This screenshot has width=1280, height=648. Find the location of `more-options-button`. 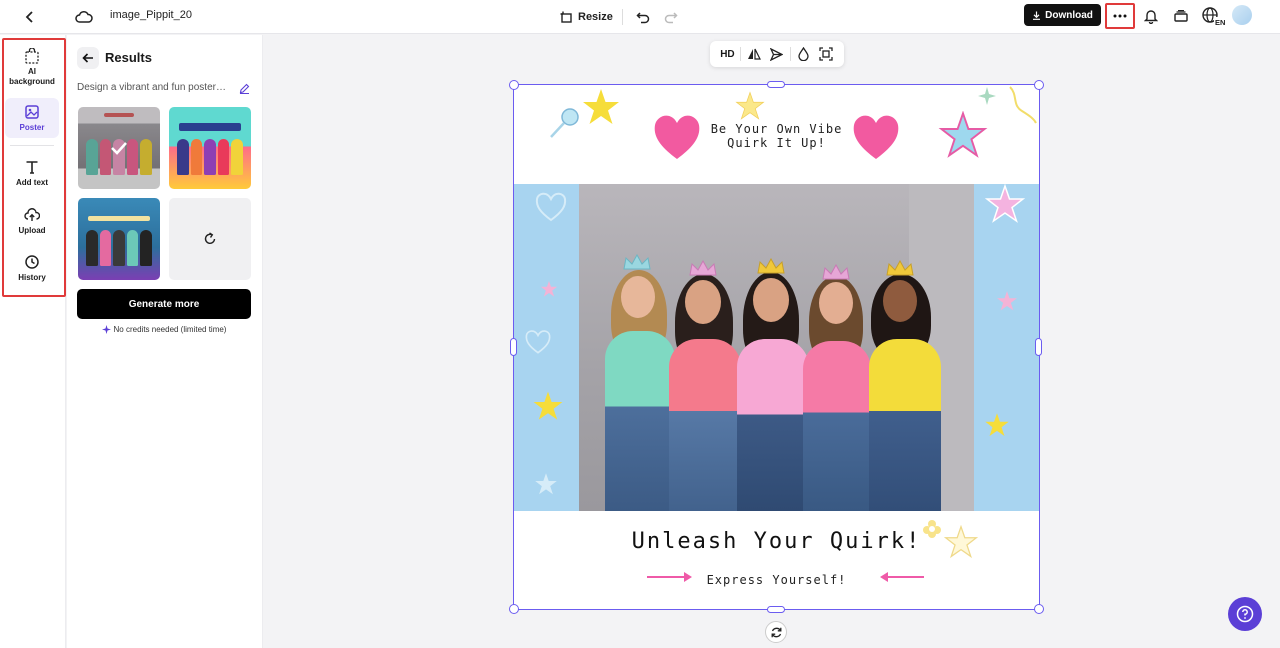

more-options-button is located at coordinates (1120, 16).